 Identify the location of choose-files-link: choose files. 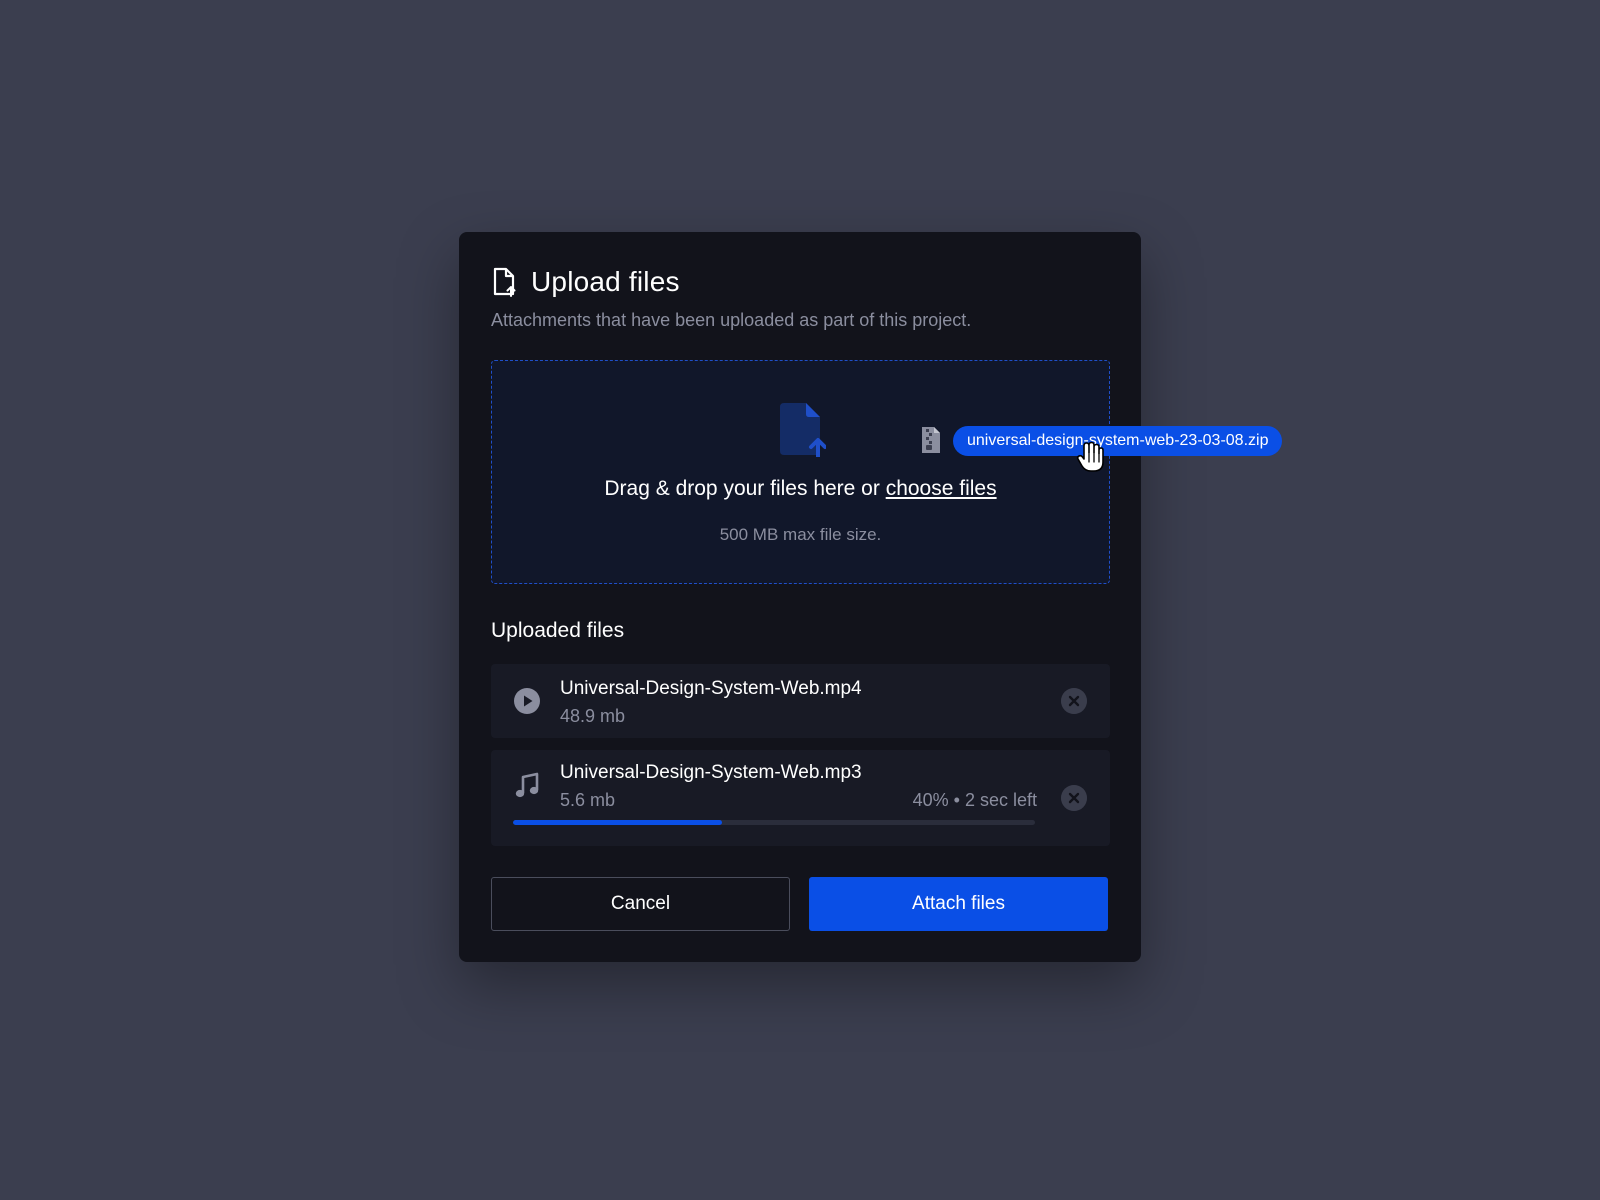
(941, 488).